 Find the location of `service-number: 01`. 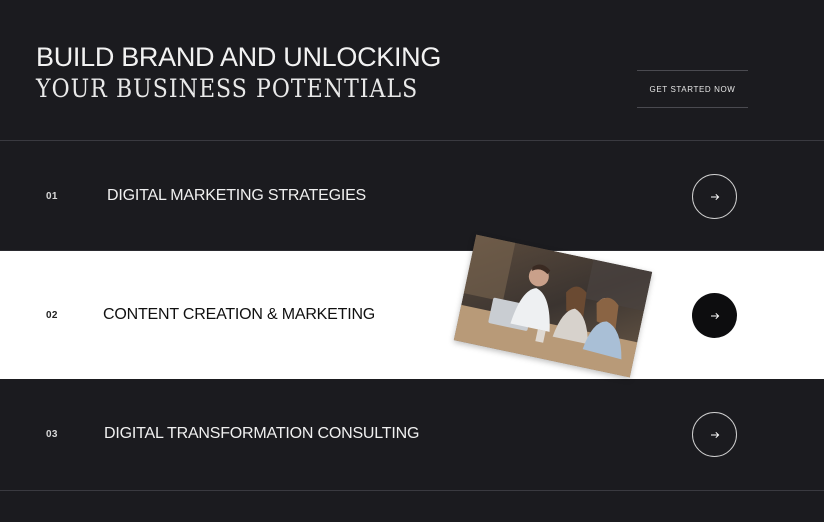

service-number: 01 is located at coordinates (52, 196).